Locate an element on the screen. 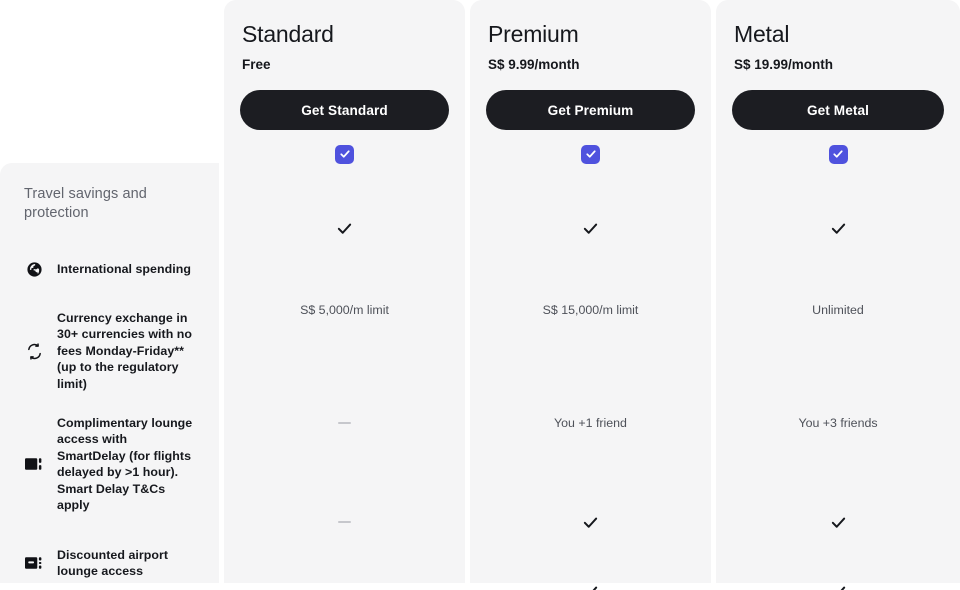 The width and height of the screenshot is (960, 590). lounge-discount-icon is located at coordinates (34, 563).